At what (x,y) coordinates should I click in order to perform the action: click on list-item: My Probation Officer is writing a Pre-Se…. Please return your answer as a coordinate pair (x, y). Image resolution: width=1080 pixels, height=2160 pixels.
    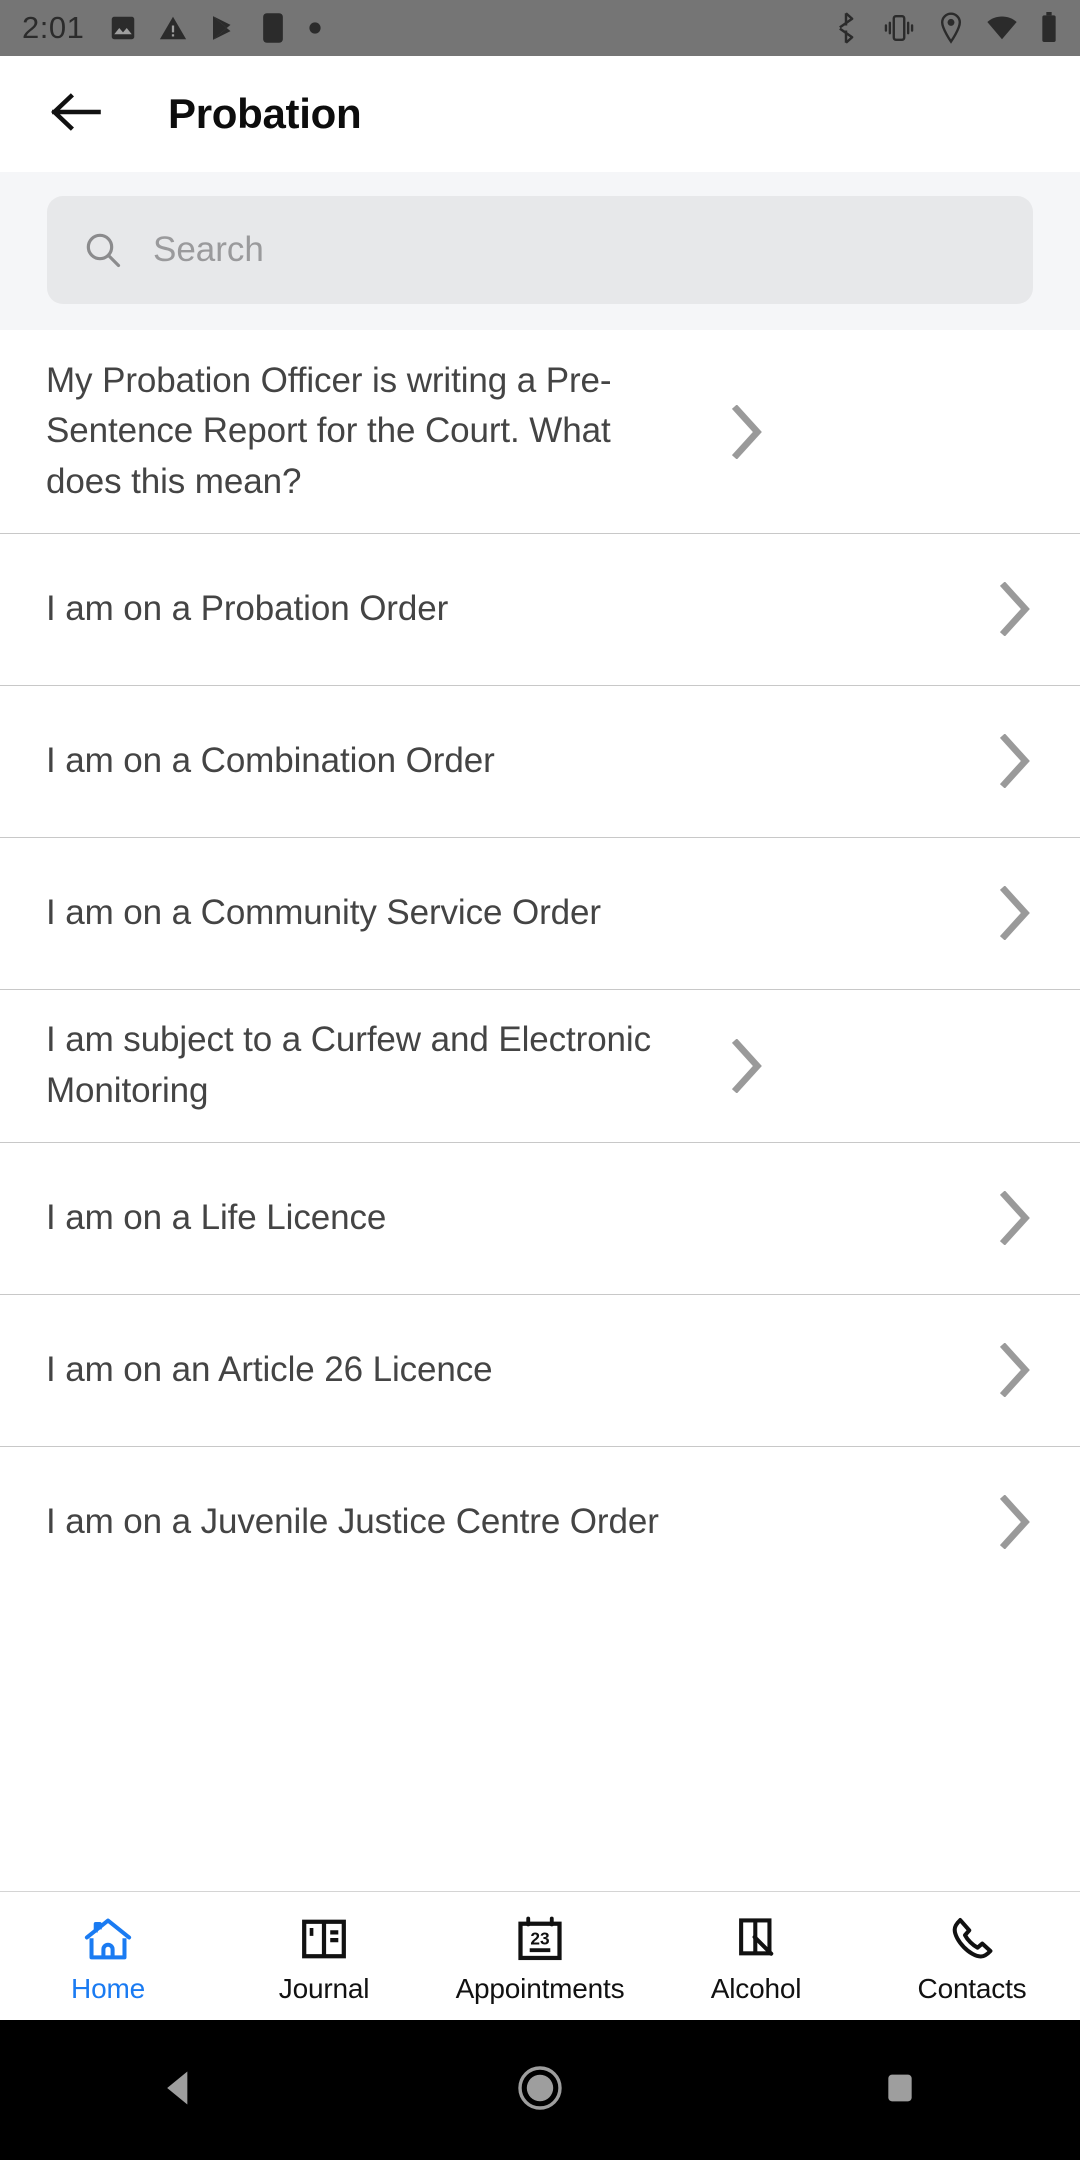
    Looking at the image, I should click on (540, 432).